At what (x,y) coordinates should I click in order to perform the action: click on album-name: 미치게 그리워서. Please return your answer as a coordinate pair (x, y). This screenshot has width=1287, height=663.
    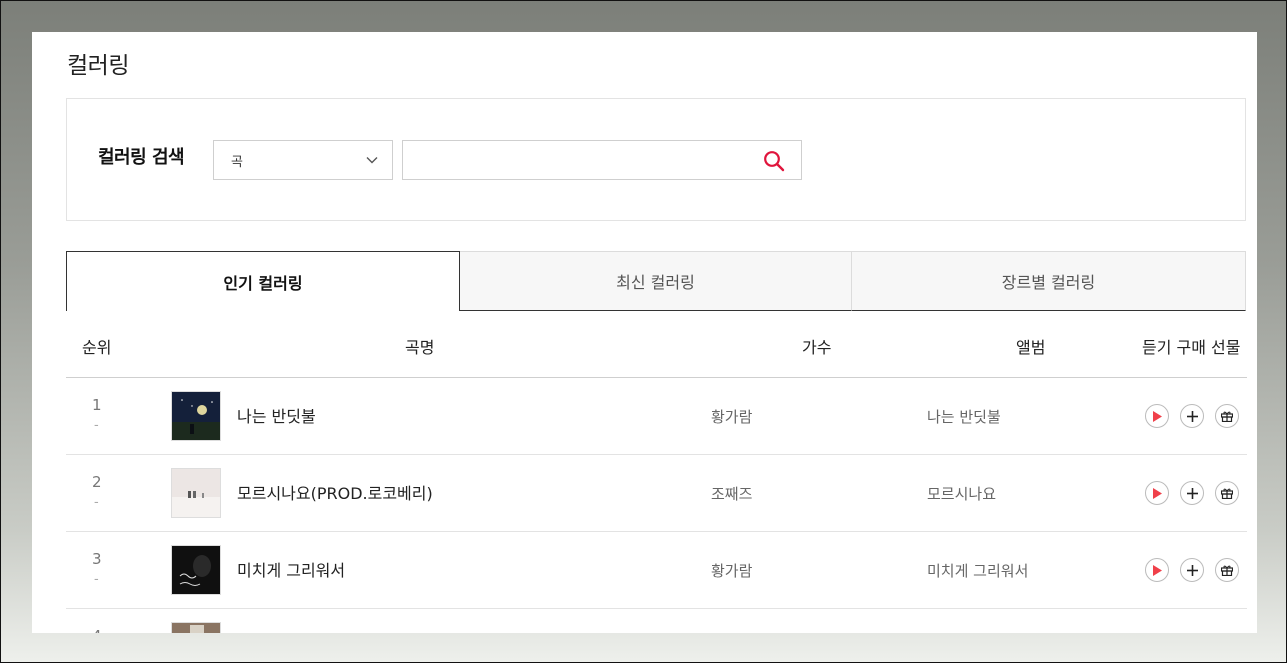
    Looking at the image, I should click on (977, 570).